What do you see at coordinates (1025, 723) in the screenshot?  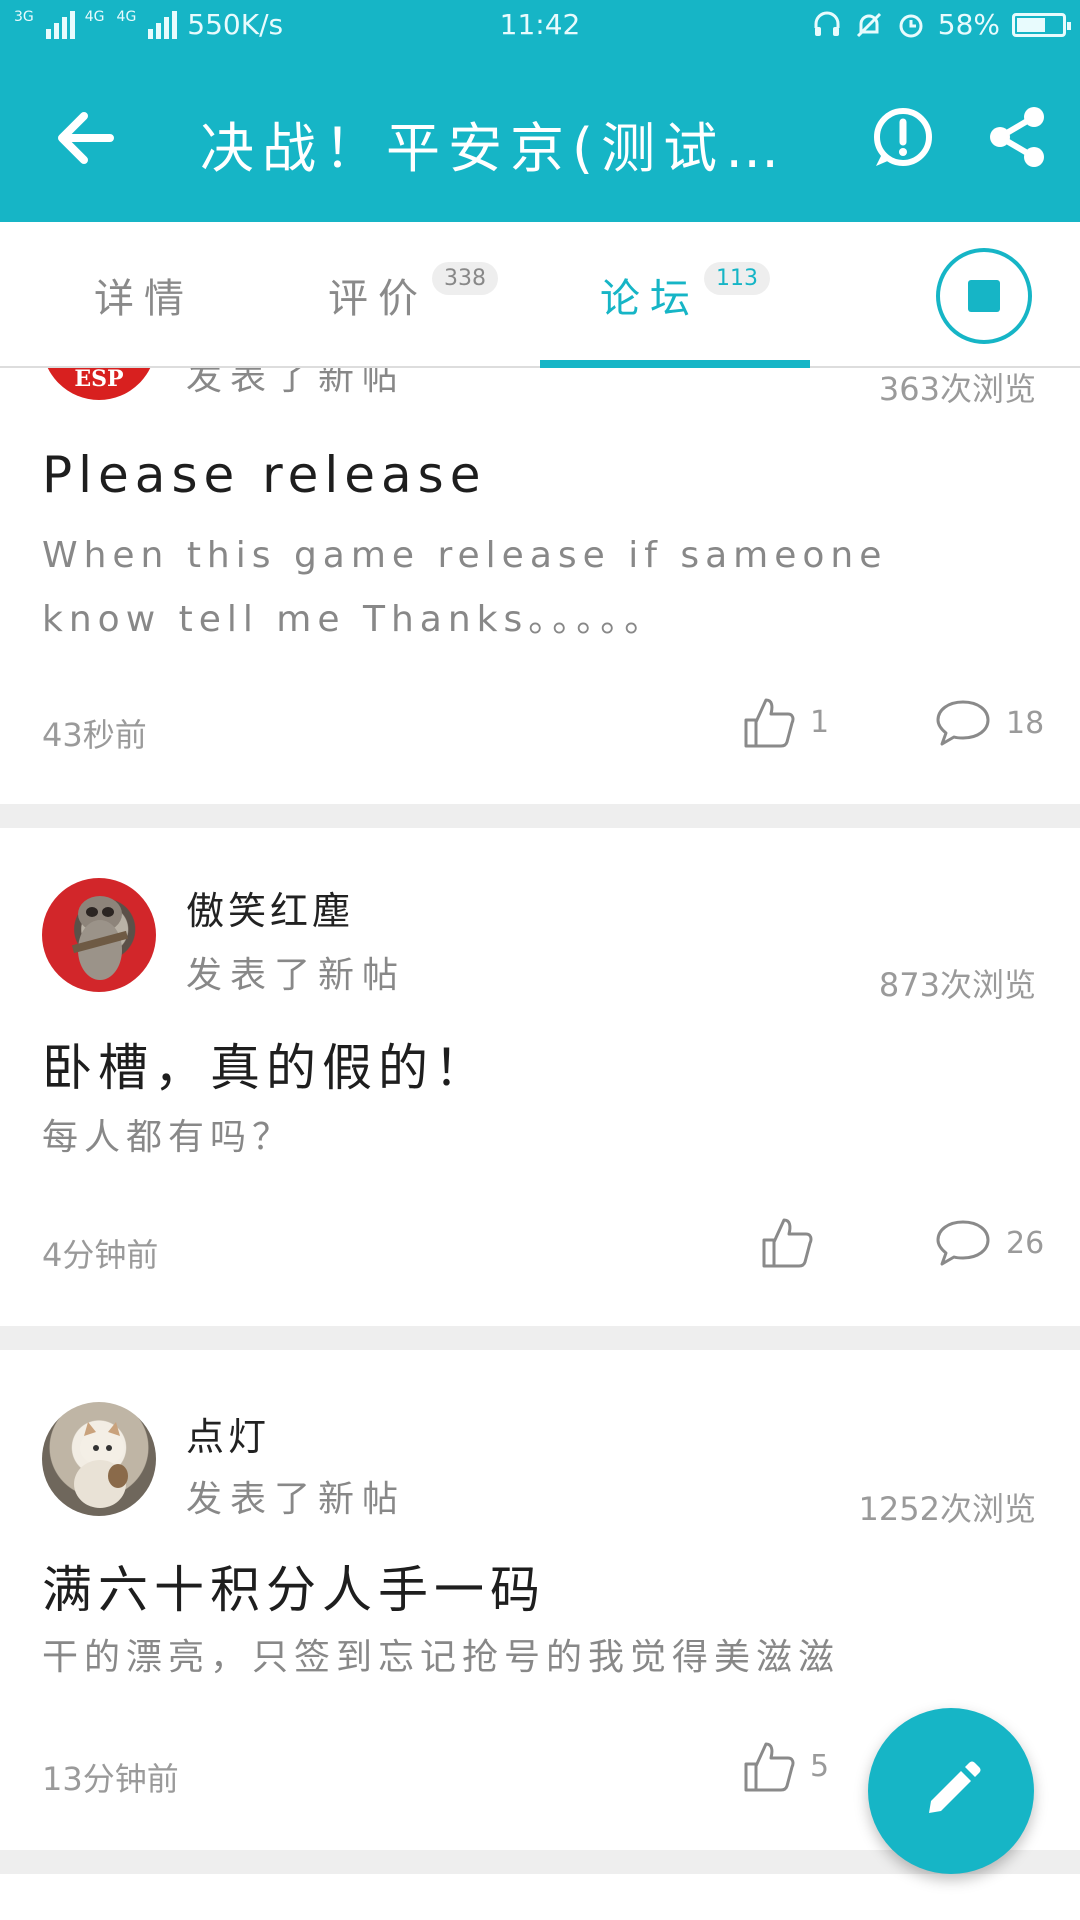 I see `comment-count: 18` at bounding box center [1025, 723].